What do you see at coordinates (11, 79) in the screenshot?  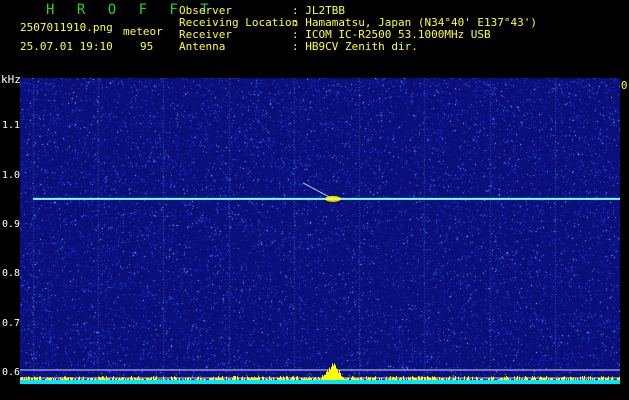 I see `y-axis-label: kHz` at bounding box center [11, 79].